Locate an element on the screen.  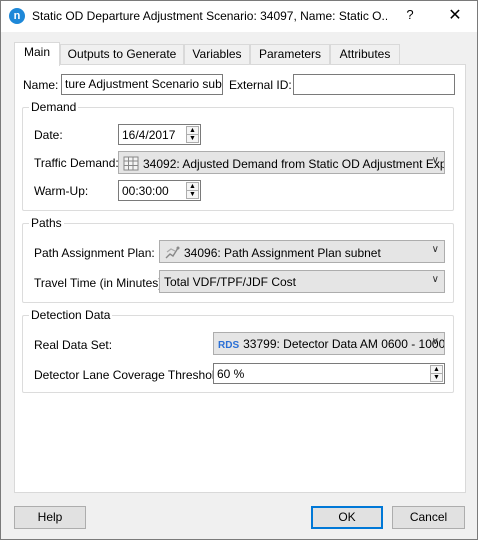
travel-time-value: Total VDF/TPF/JDF Cost is located at coordinates (230, 282).